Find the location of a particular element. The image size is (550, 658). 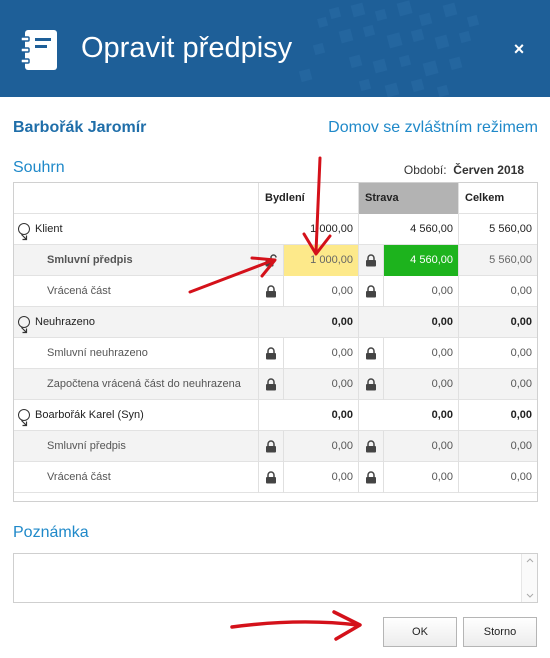

note-textarea is located at coordinates (275, 578).